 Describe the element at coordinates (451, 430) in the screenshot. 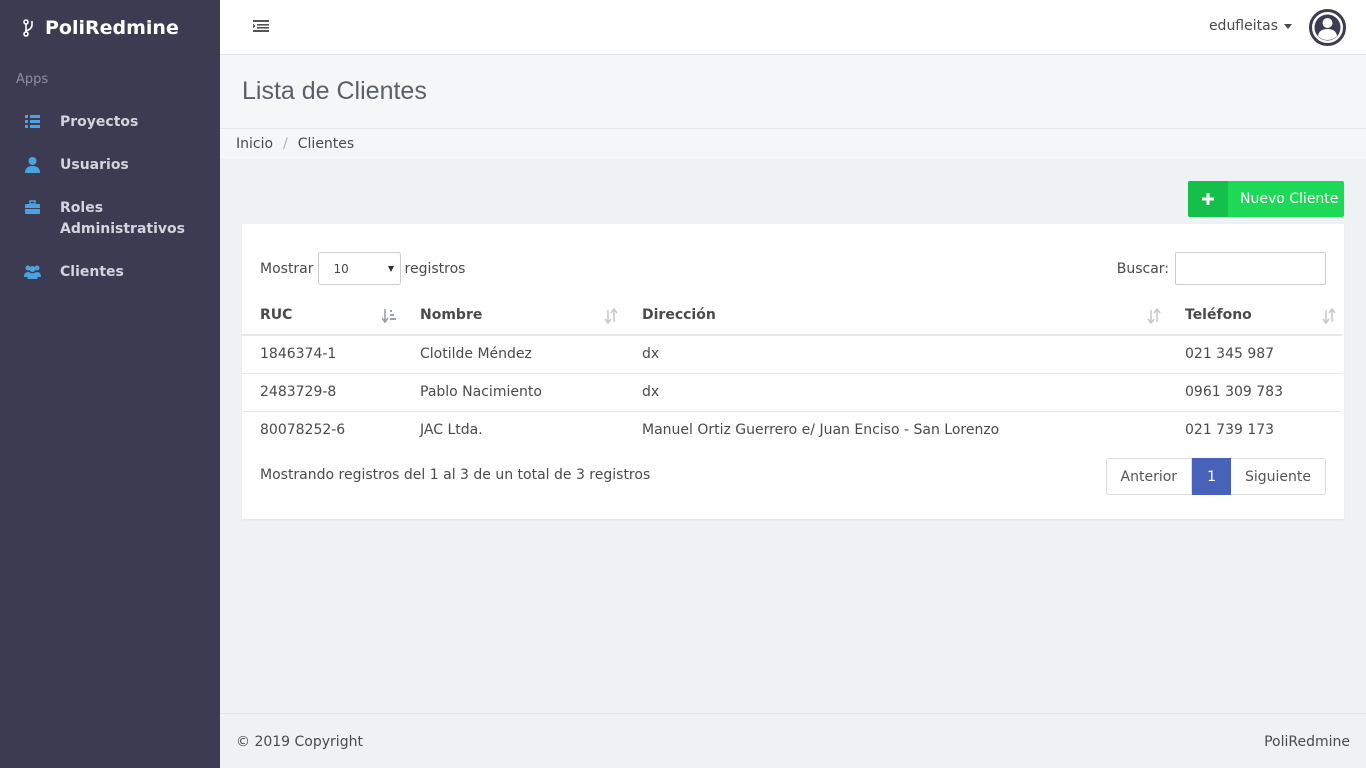

I see `cell-nombre: JAC Ltda.` at that location.